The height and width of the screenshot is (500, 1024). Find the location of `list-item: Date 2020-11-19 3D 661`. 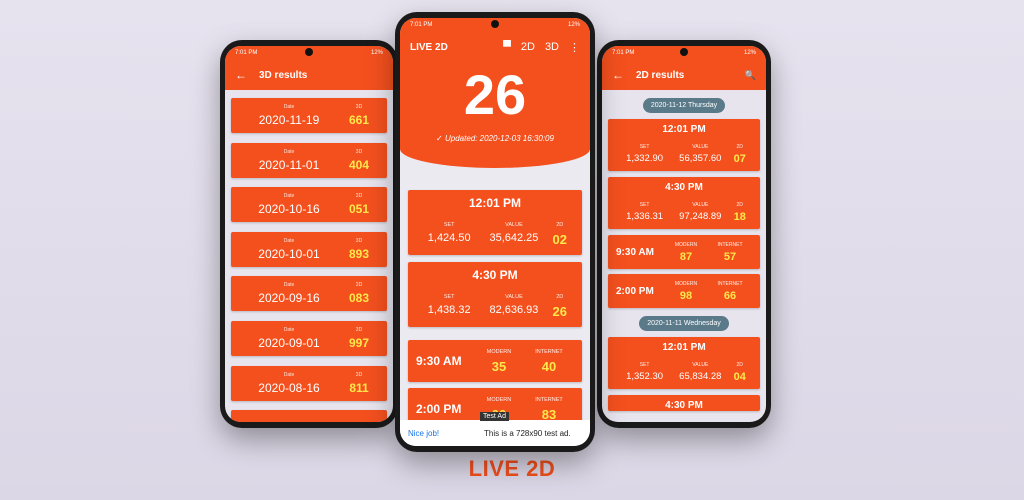

list-item: Date 2020-11-19 3D 661 is located at coordinates (309, 115).